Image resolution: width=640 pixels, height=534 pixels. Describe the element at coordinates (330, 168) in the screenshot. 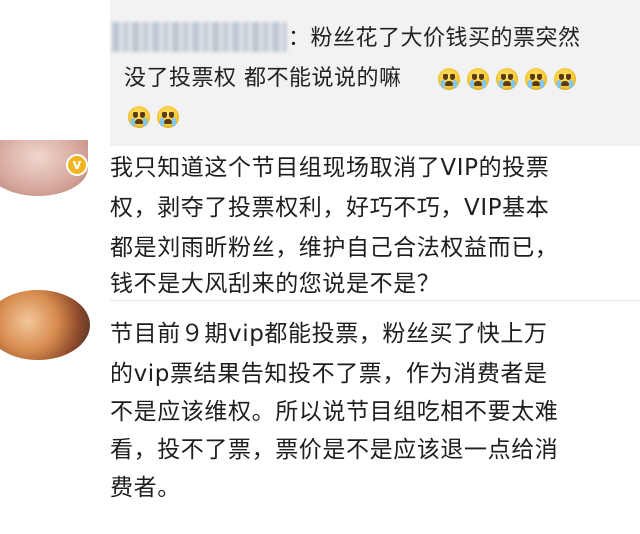

I see `comment-1-line-1: 我只知道这个节目组现场取消了VIP的投票` at that location.